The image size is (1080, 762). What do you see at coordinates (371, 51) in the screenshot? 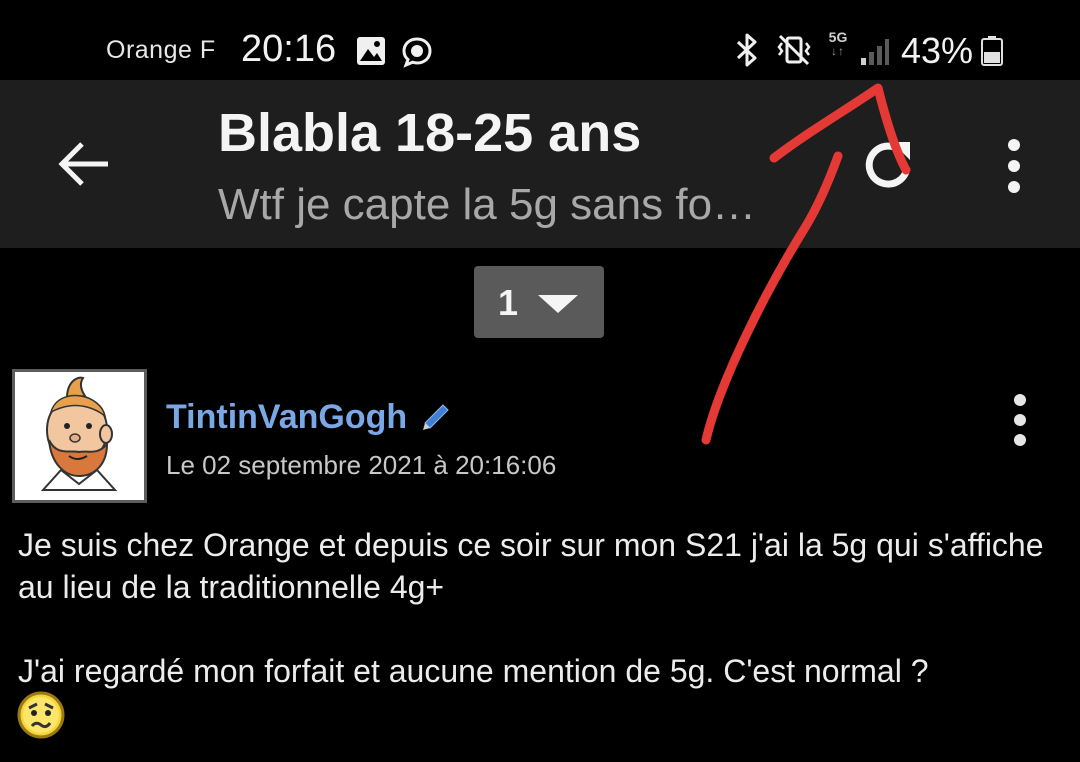
I see `gallery-icon` at bounding box center [371, 51].